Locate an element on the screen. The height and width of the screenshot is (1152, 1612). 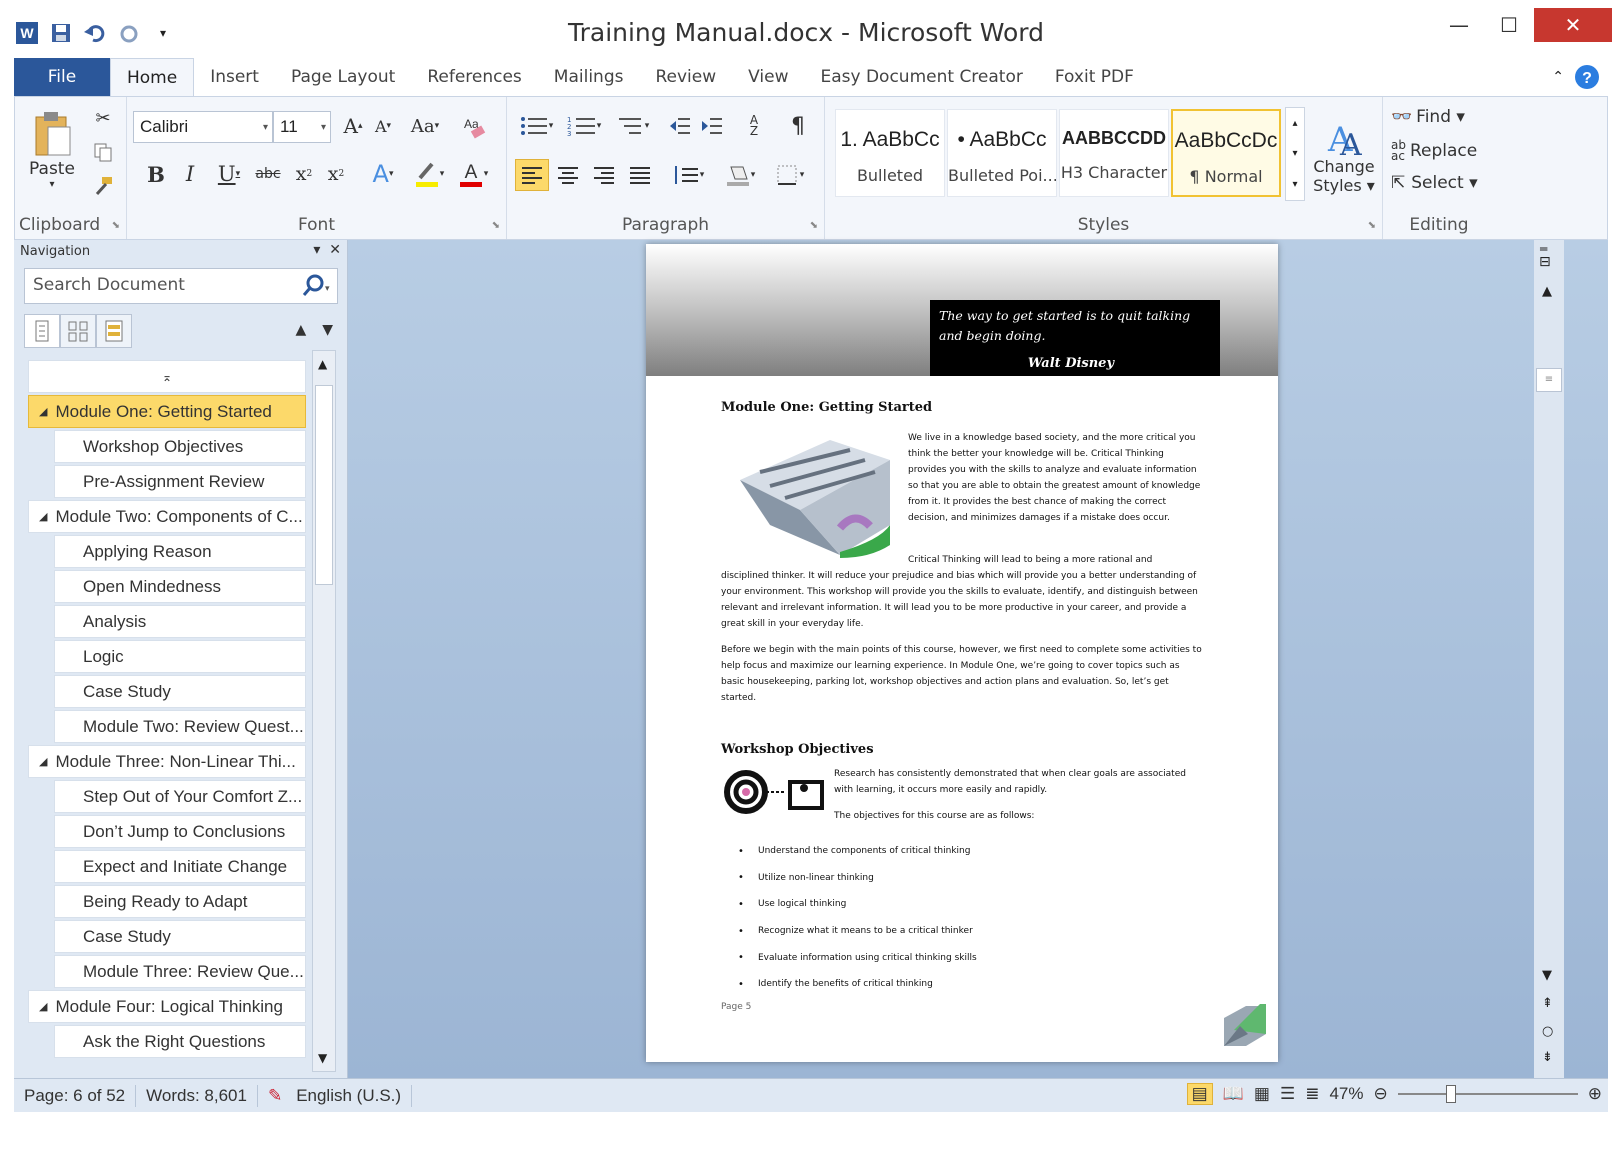
help-icon: ? is located at coordinates (1587, 77).